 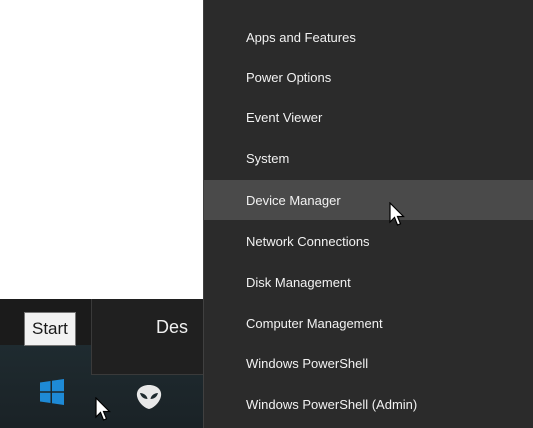 I want to click on start-tooltip: Start, so click(x=50, y=329).